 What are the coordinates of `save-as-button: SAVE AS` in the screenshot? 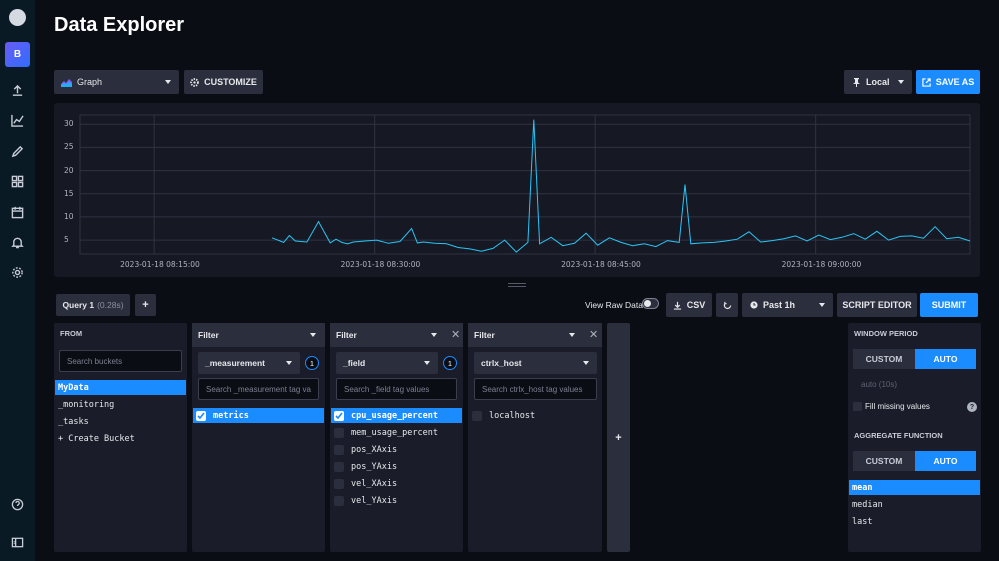 It's located at (948, 82).